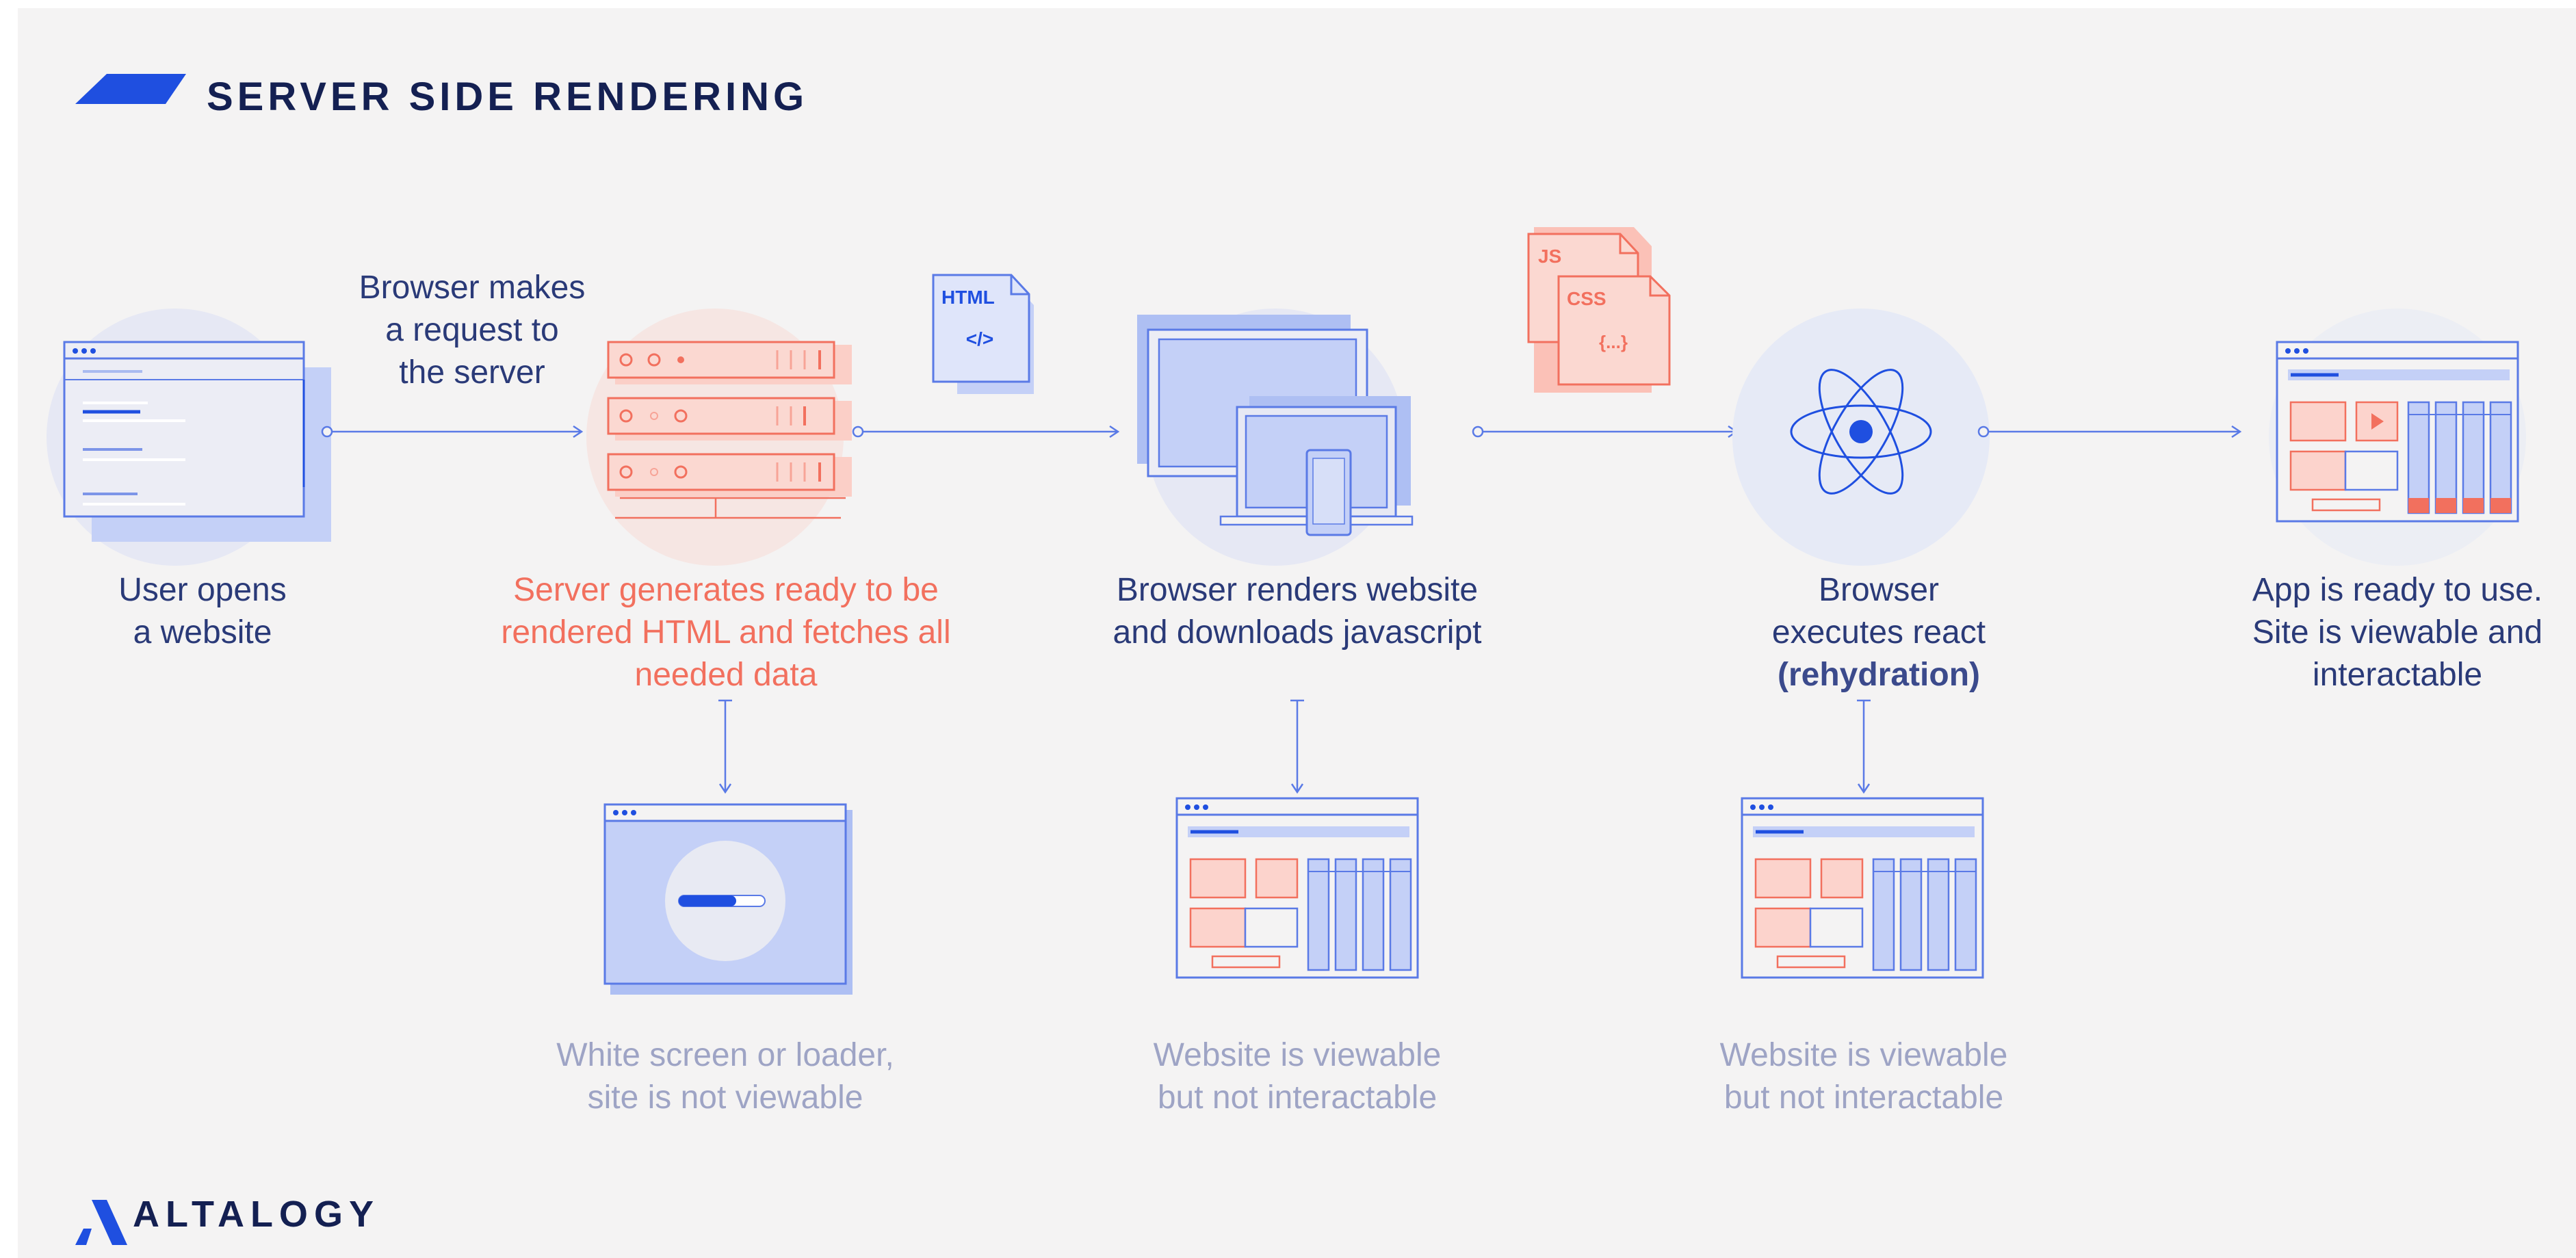 Image resolution: width=2576 pixels, height=1258 pixels. Describe the element at coordinates (726, 590) in the screenshot. I see `step-2-label-line: Server generates ready to be` at that location.